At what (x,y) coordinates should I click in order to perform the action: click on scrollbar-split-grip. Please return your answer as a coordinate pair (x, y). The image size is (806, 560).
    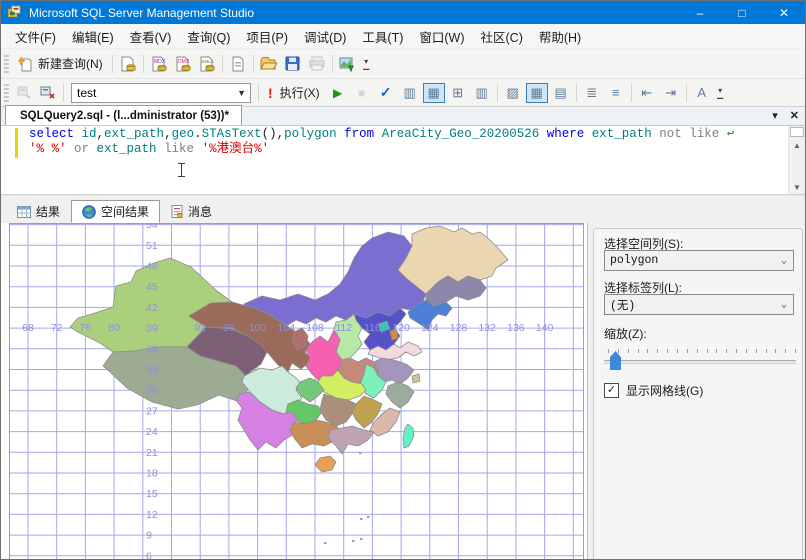
    Looking at the image, I should click on (797, 132).